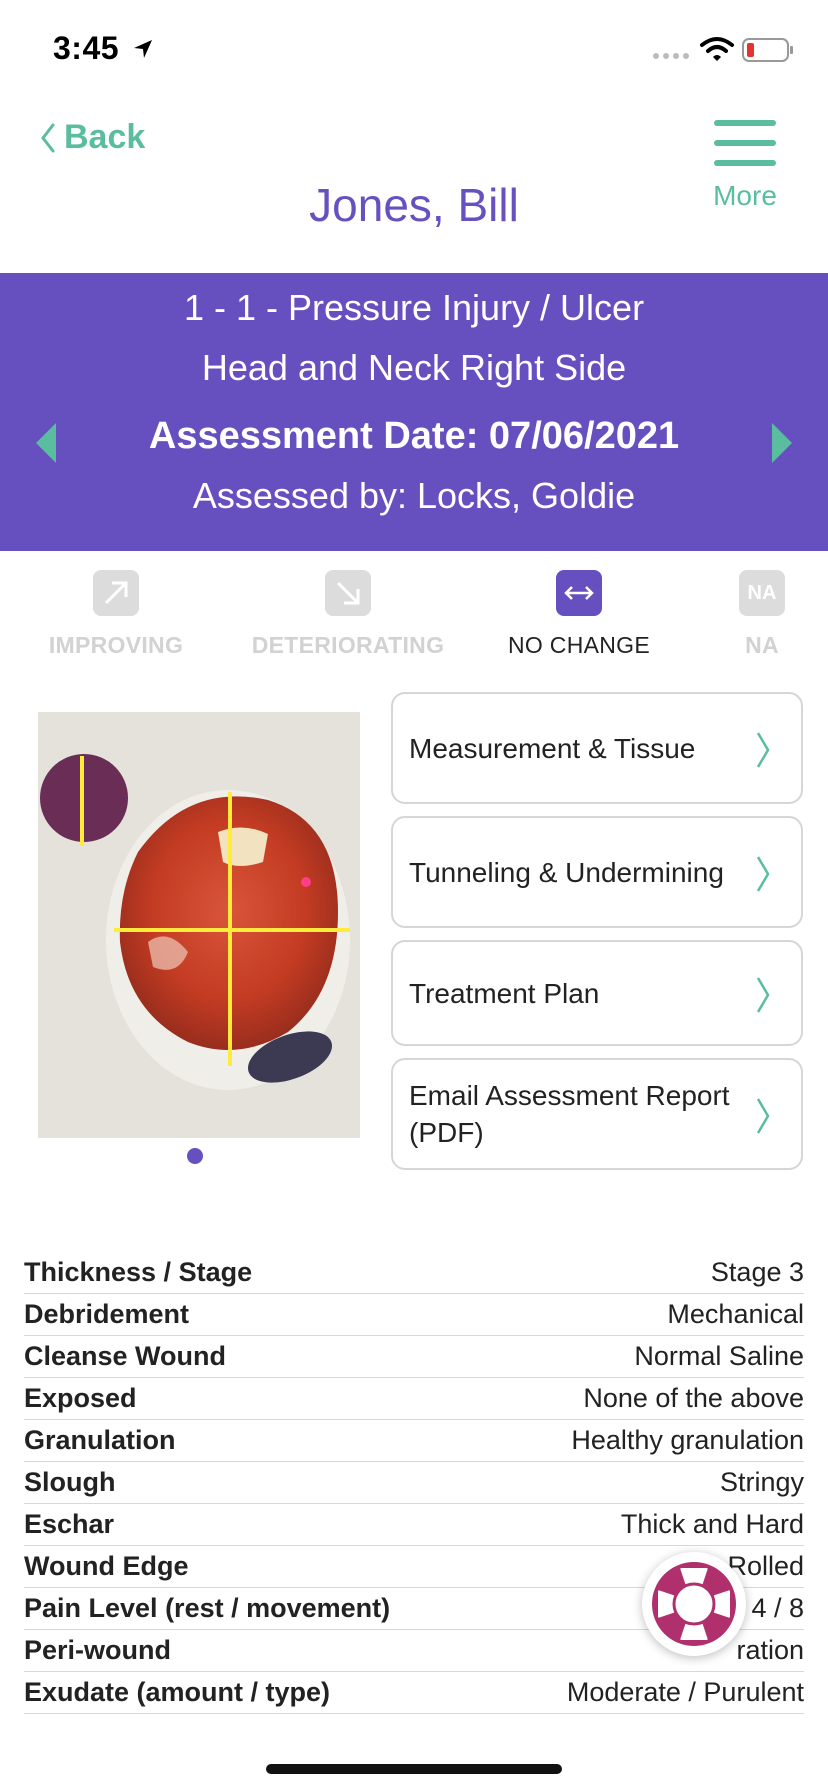 This screenshot has height=1792, width=828. I want to click on trend-na-label: NA, so click(762, 645).